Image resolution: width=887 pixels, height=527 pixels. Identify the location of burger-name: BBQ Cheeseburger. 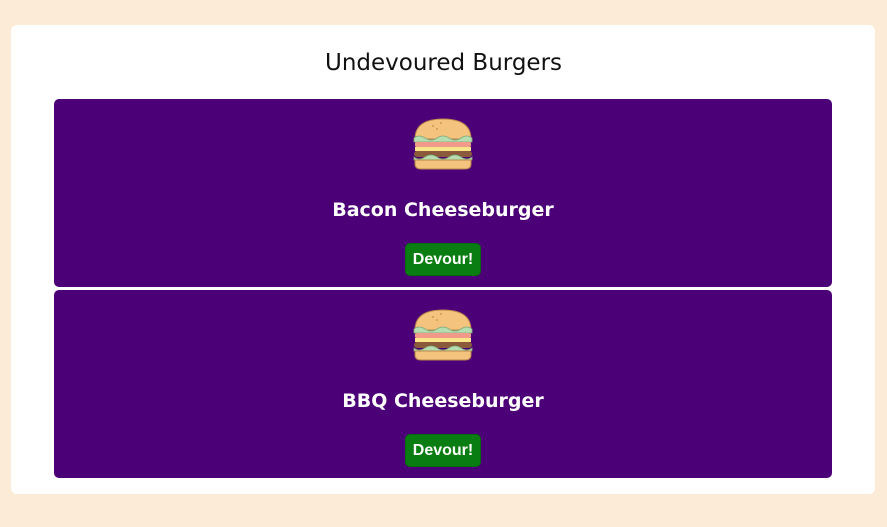
(443, 401).